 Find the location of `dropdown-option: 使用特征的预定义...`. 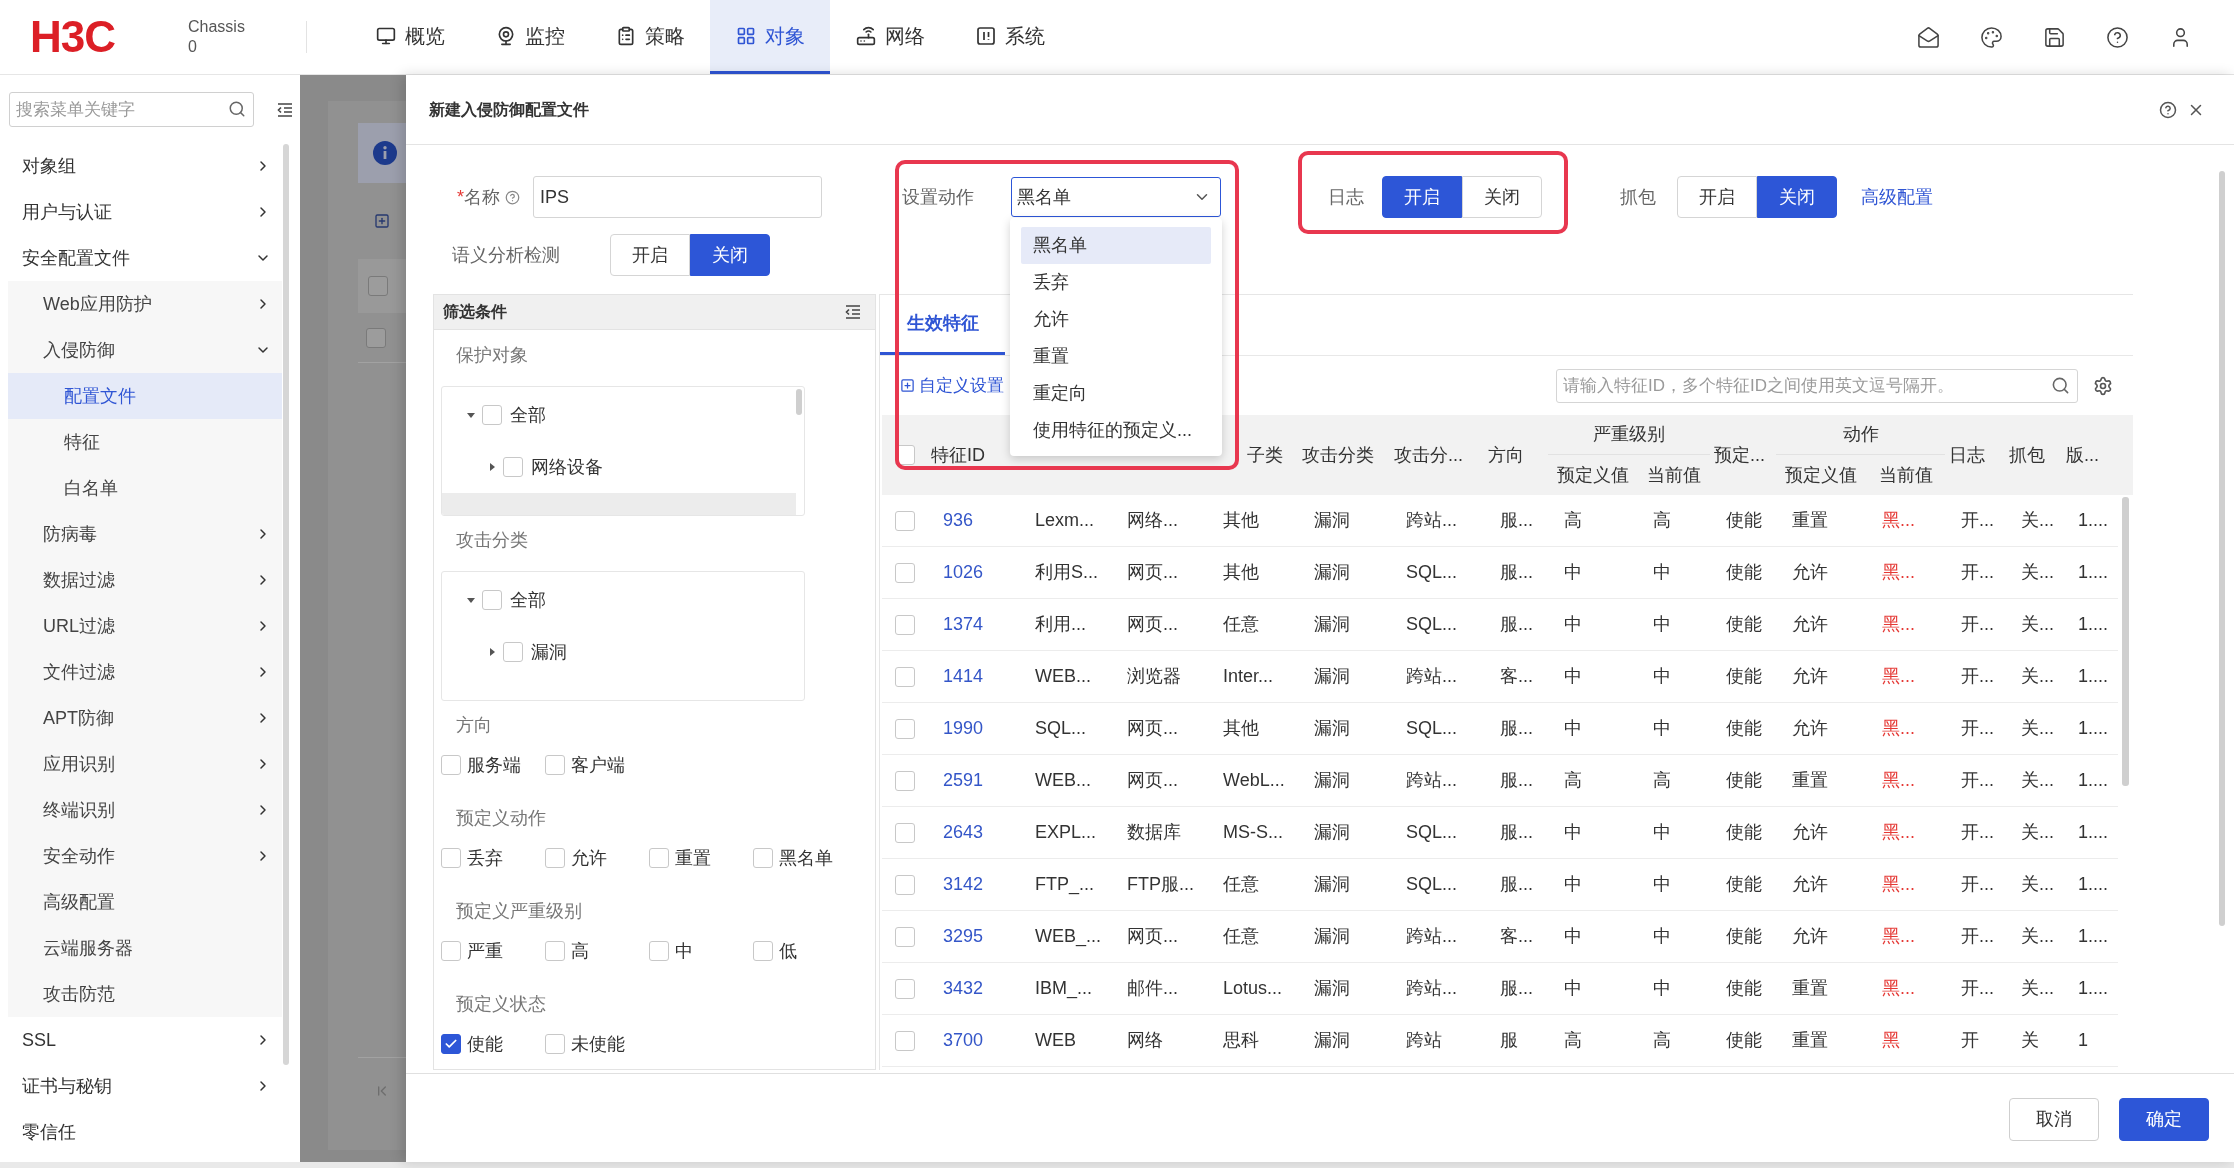

dropdown-option: 使用特征的预定义... is located at coordinates (1116, 430).